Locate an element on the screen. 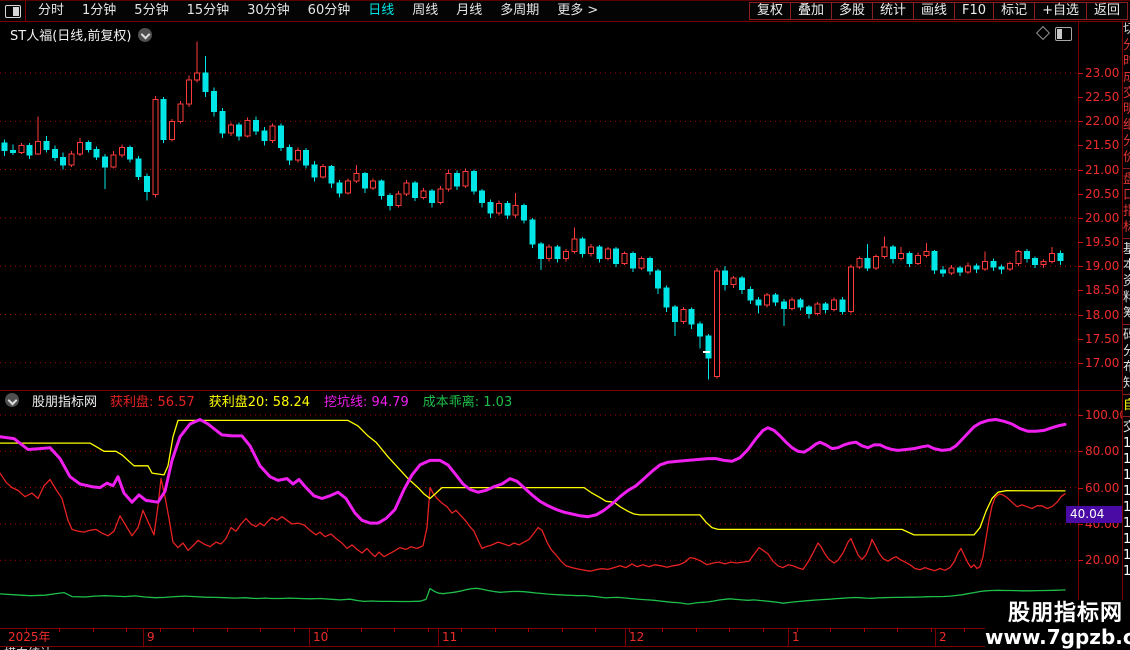  action-button-画线: 画线 is located at coordinates (934, 11).